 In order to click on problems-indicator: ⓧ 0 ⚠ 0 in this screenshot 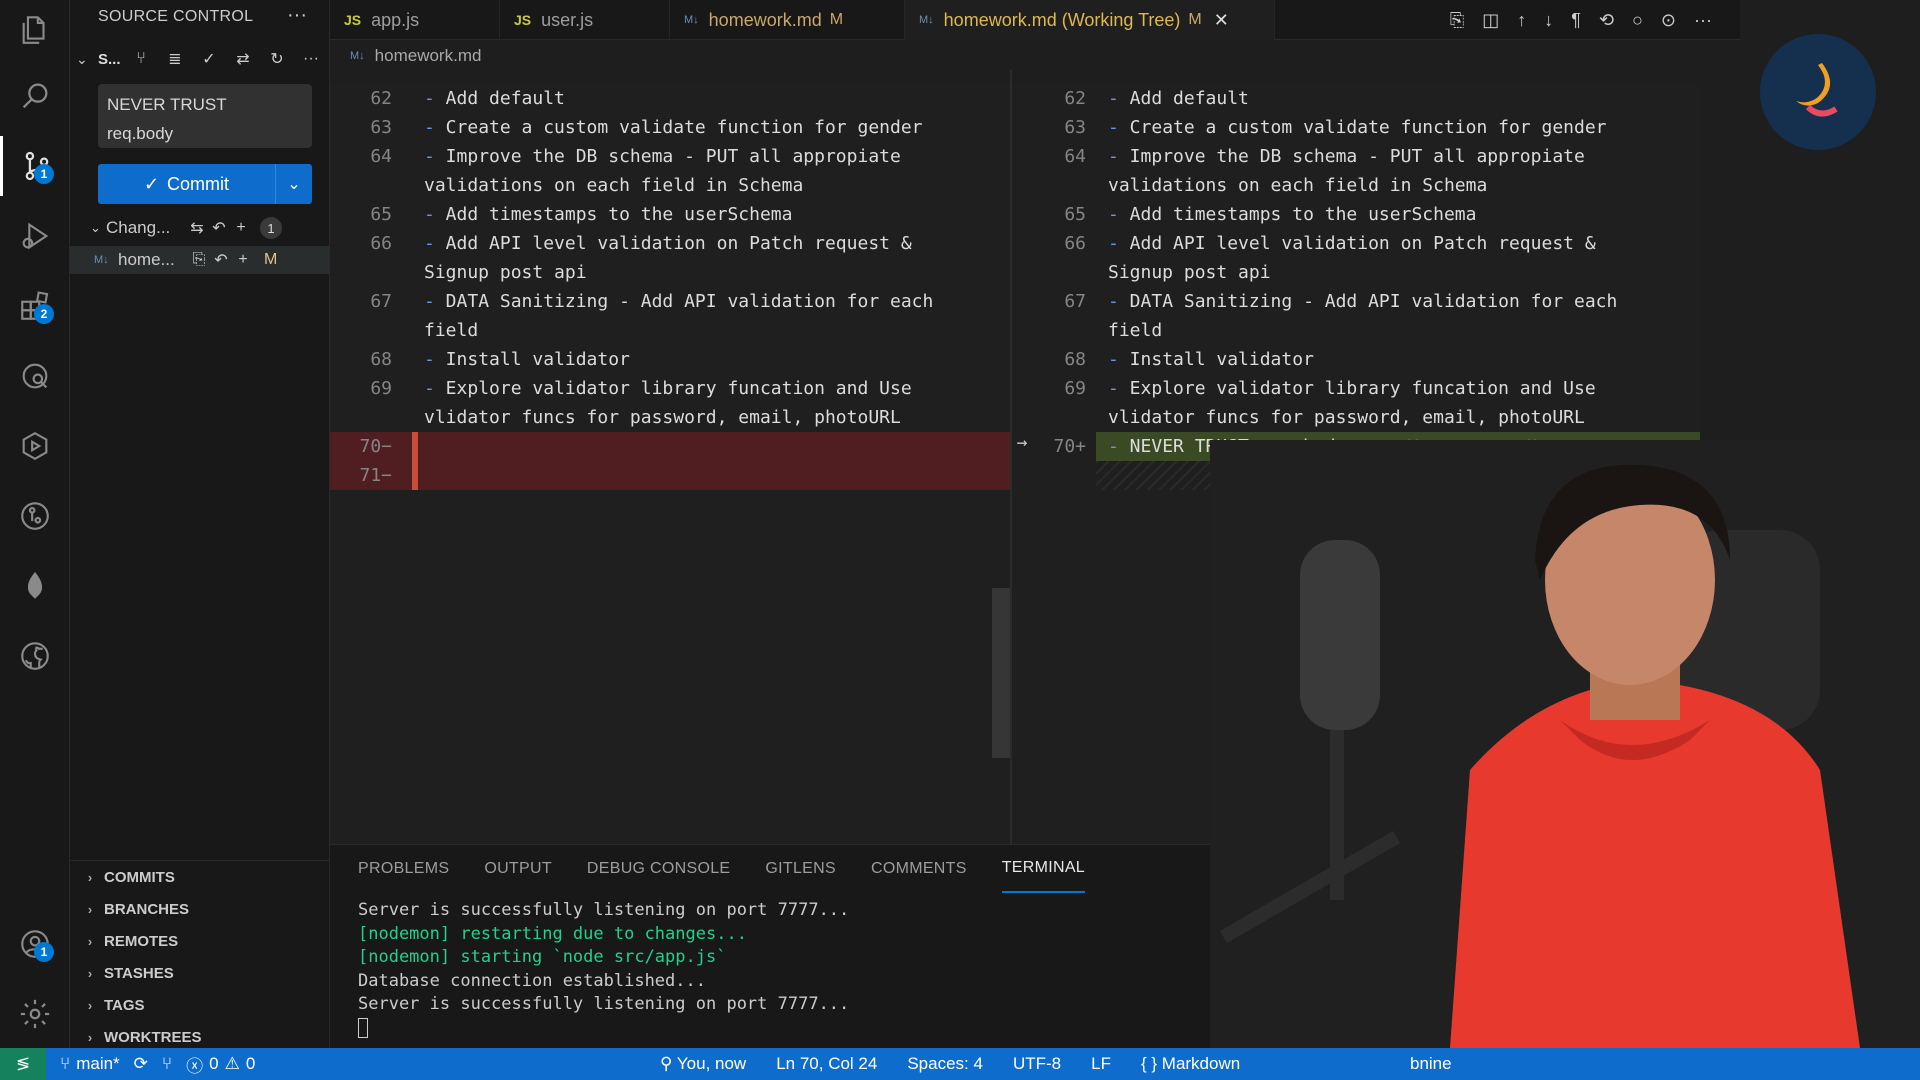, I will do `click(220, 1064)`.